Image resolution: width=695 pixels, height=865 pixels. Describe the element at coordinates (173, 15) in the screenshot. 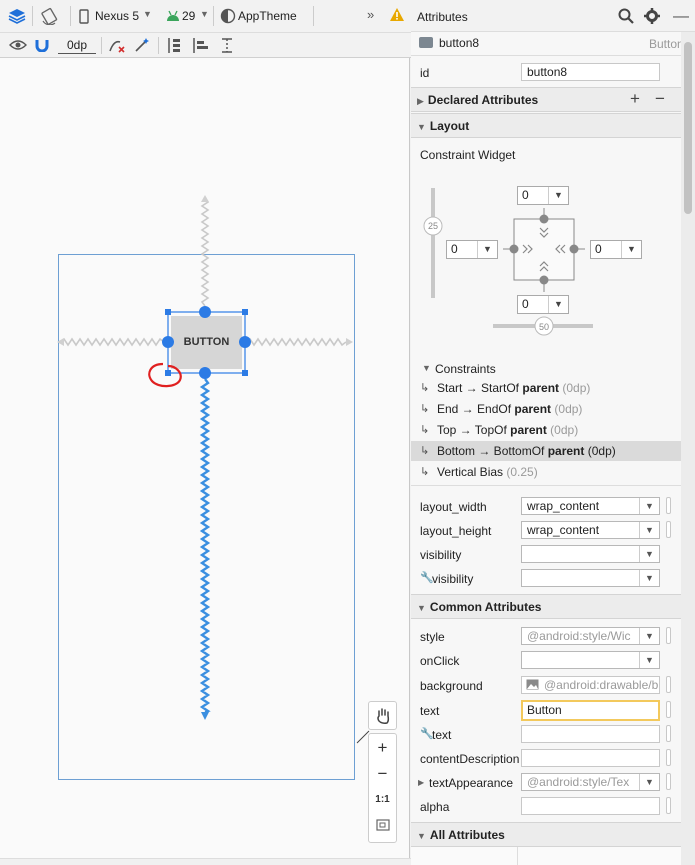

I see `android-icon` at that location.